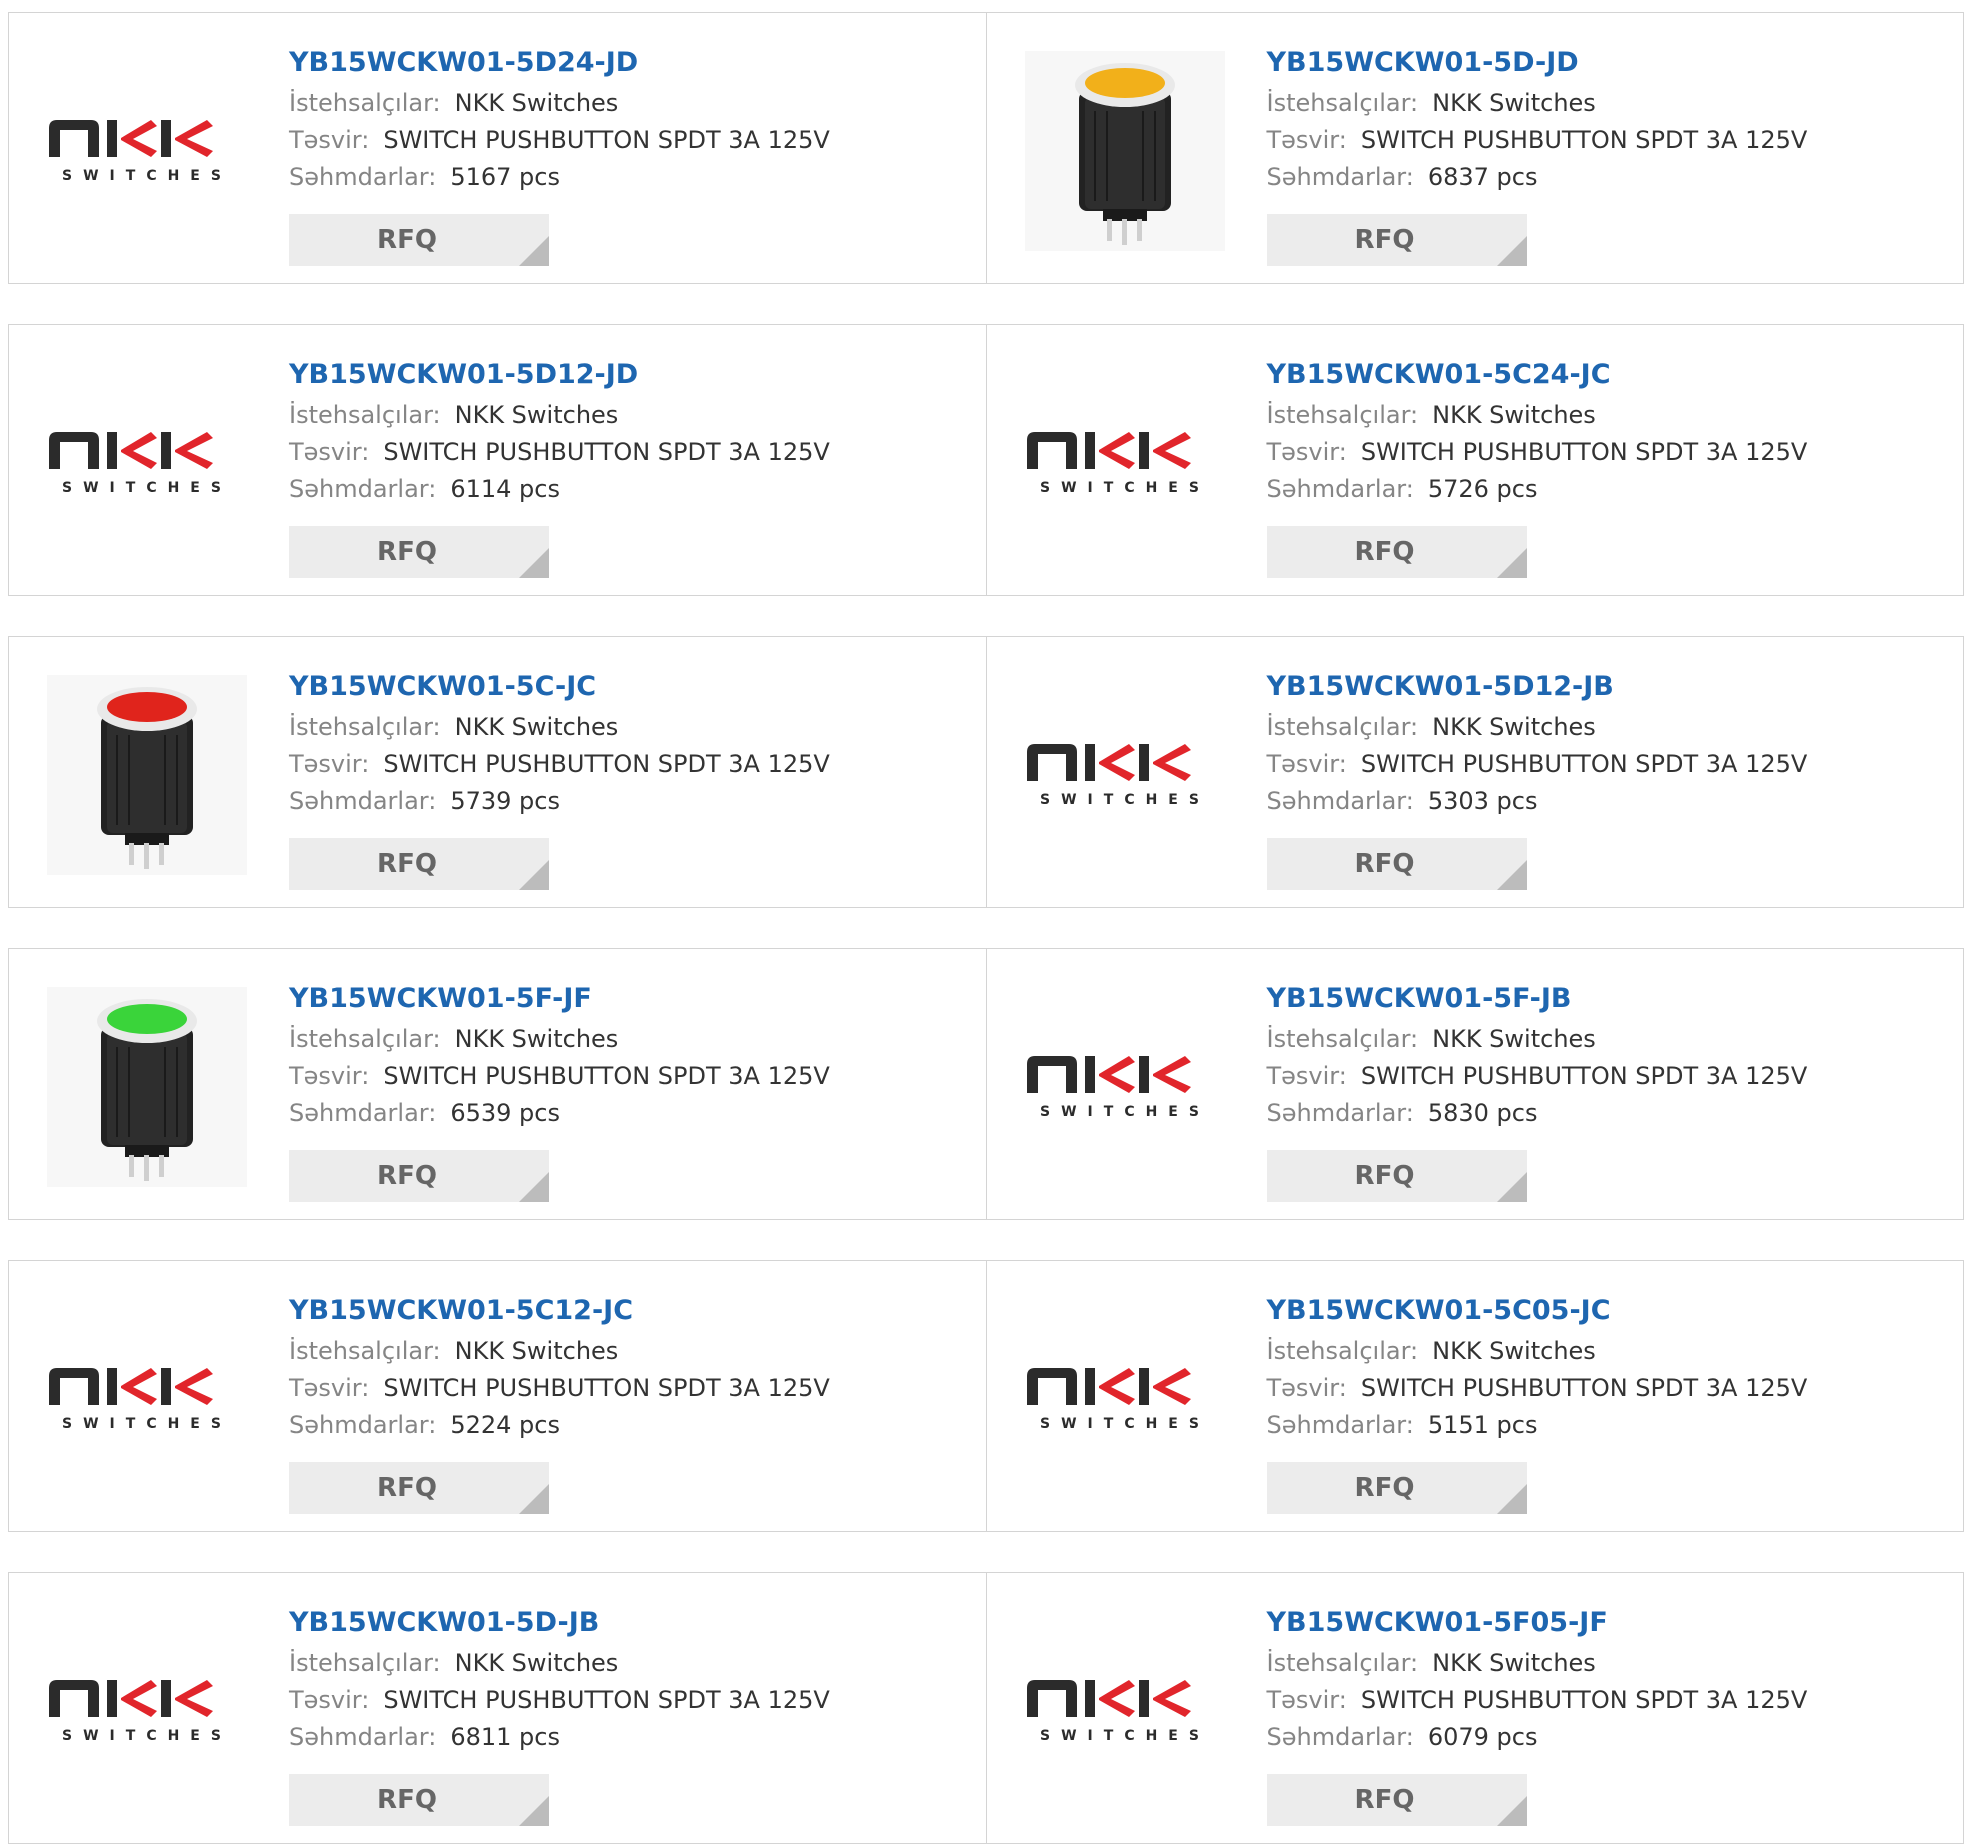 The image size is (1968, 1844). I want to click on nkk-logo-graphic: SWITCHES, so click(1118, 1088).